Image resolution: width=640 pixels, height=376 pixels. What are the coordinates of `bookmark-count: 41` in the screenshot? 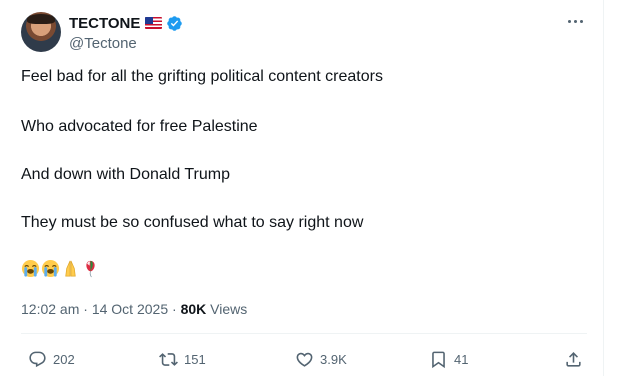 It's located at (461, 359).